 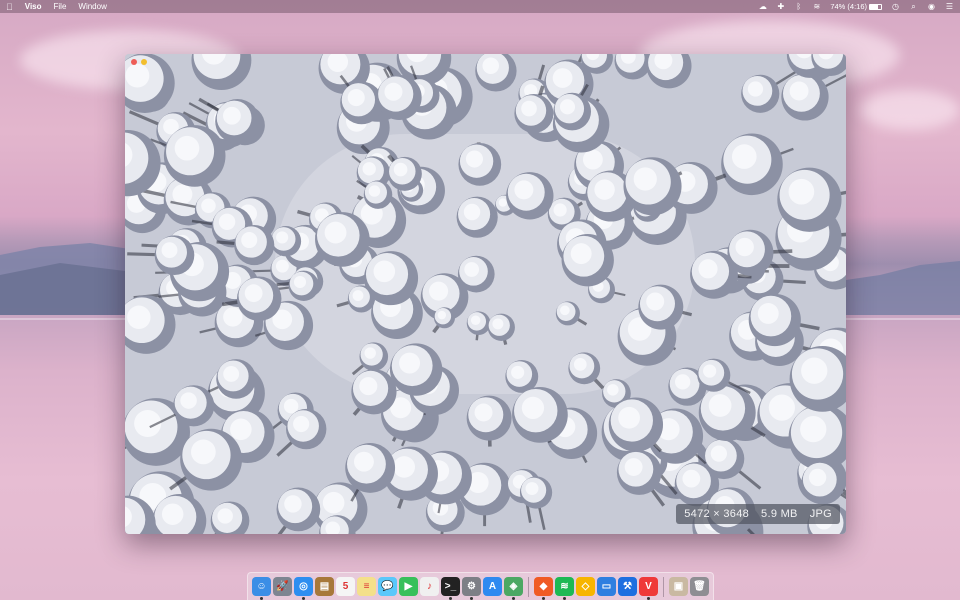 I want to click on battery-status: 74% (4:16), so click(x=856, y=6).